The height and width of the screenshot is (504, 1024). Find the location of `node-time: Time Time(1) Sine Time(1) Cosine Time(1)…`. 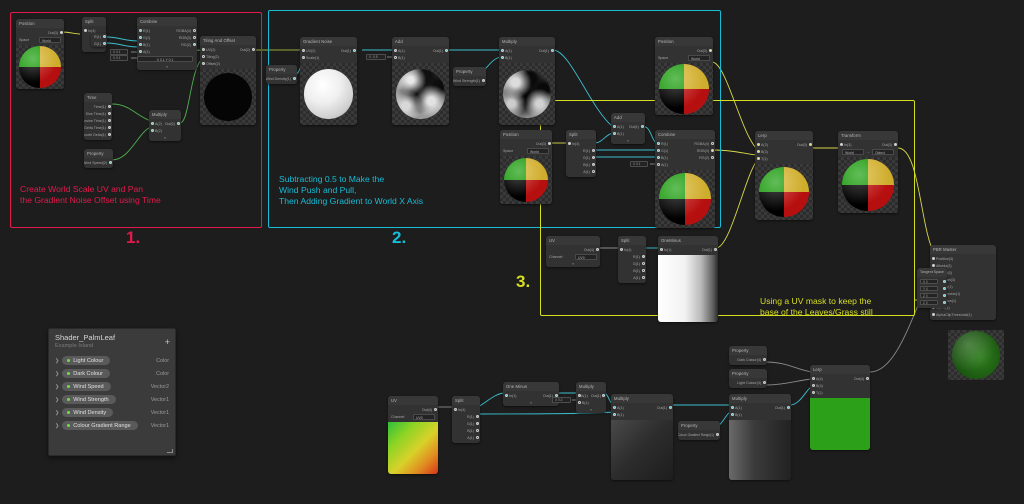

node-time: Time Time(1) Sine Time(1) Cosine Time(1)… is located at coordinates (98, 116).